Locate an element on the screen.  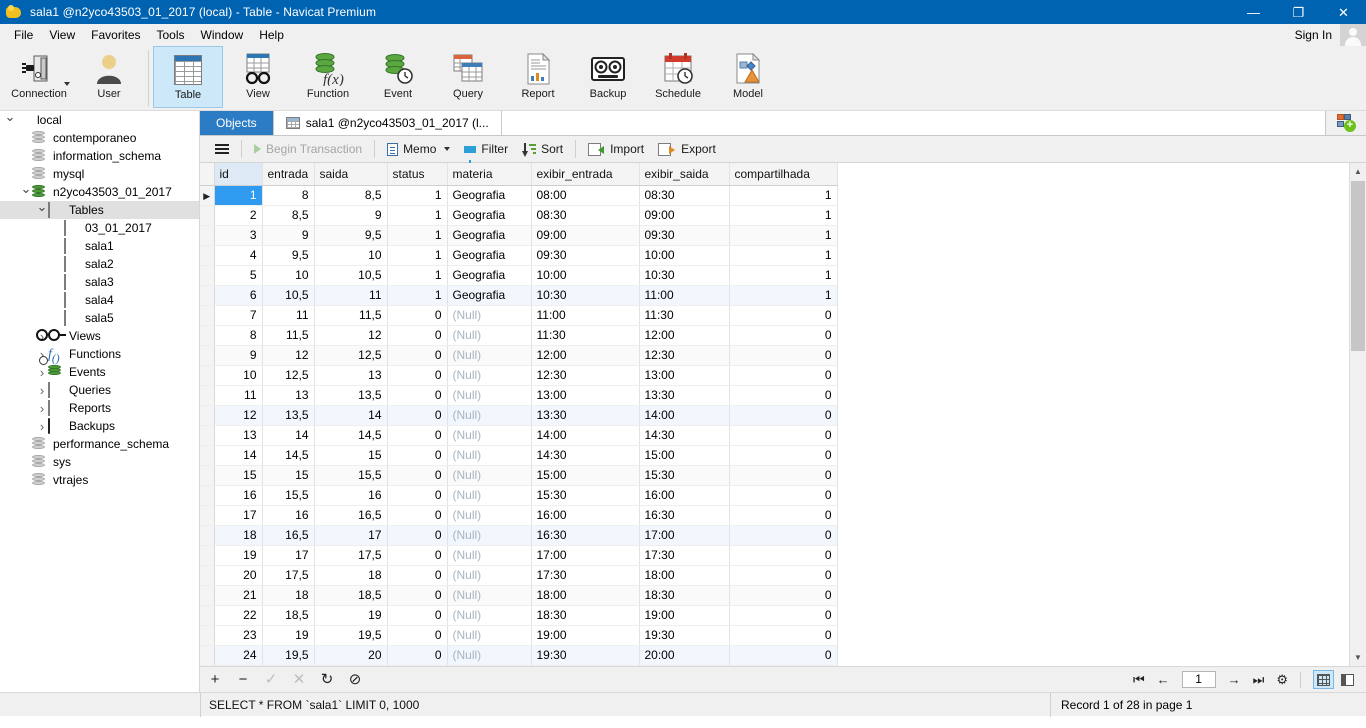
cell-saida: 16 is located at coordinates (351, 495).